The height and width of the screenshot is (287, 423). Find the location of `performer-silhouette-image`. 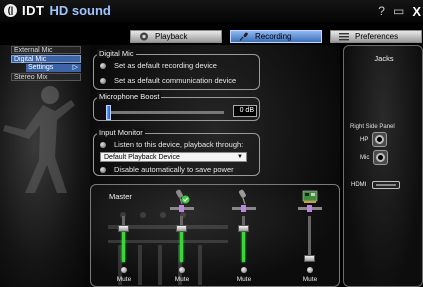

performer-silhouette-image is located at coordinates (39, 139).